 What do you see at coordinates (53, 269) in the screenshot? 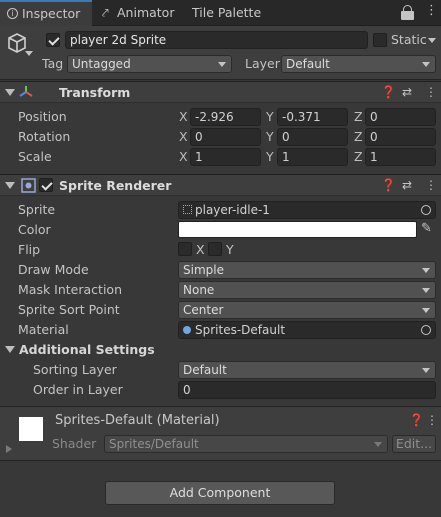
I see `draw-mode-label: Draw Mode` at bounding box center [53, 269].